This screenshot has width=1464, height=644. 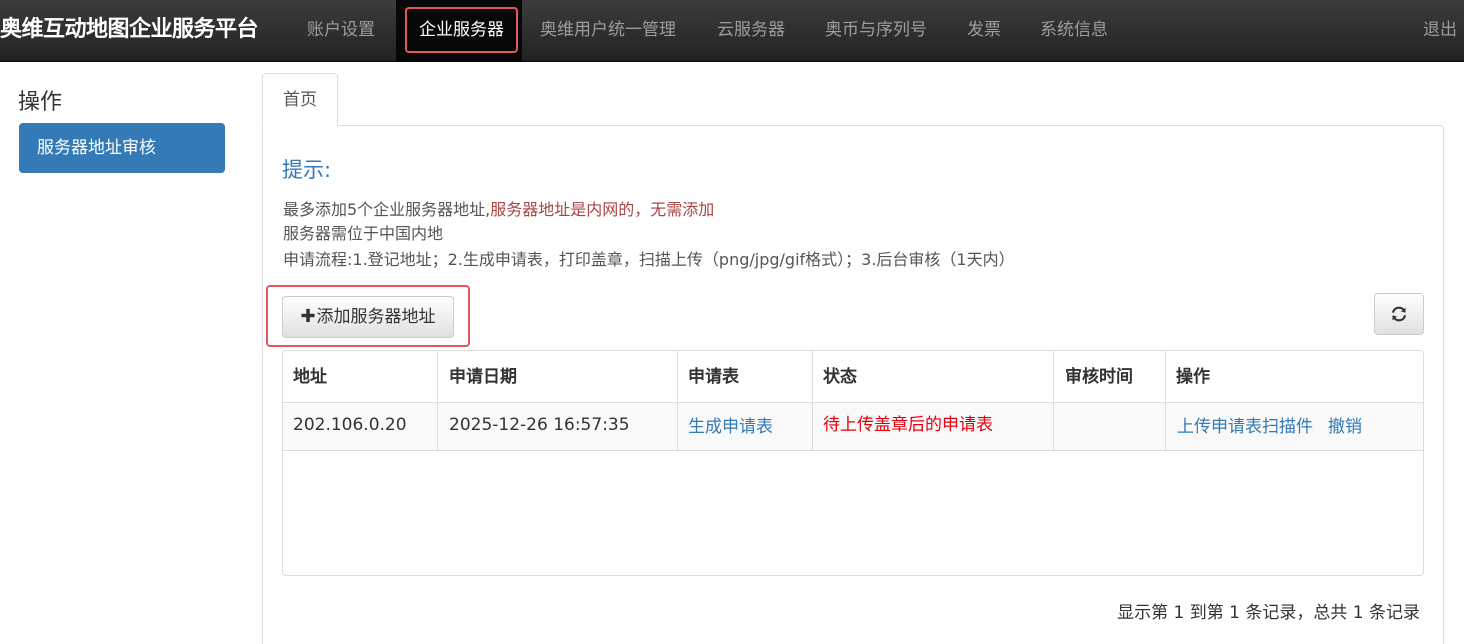 What do you see at coordinates (341, 31) in the screenshot?
I see `nav-item-account-settings: 账户设置` at bounding box center [341, 31].